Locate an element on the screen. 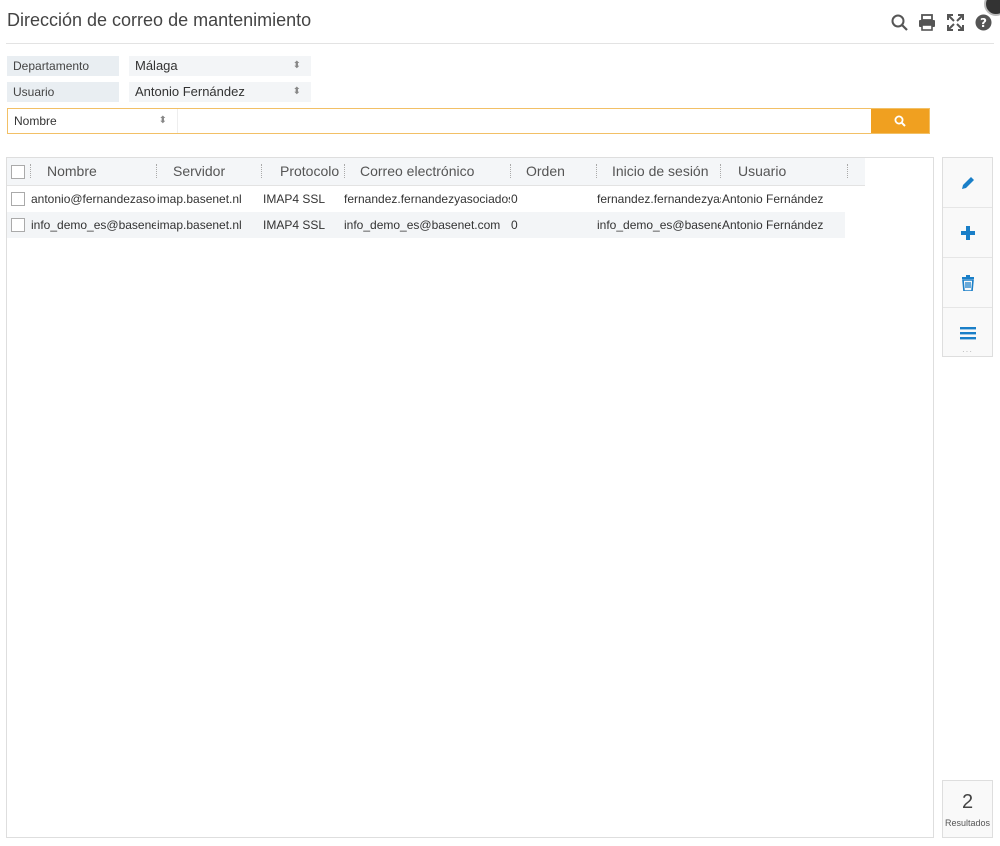  search-input is located at coordinates (524, 121).